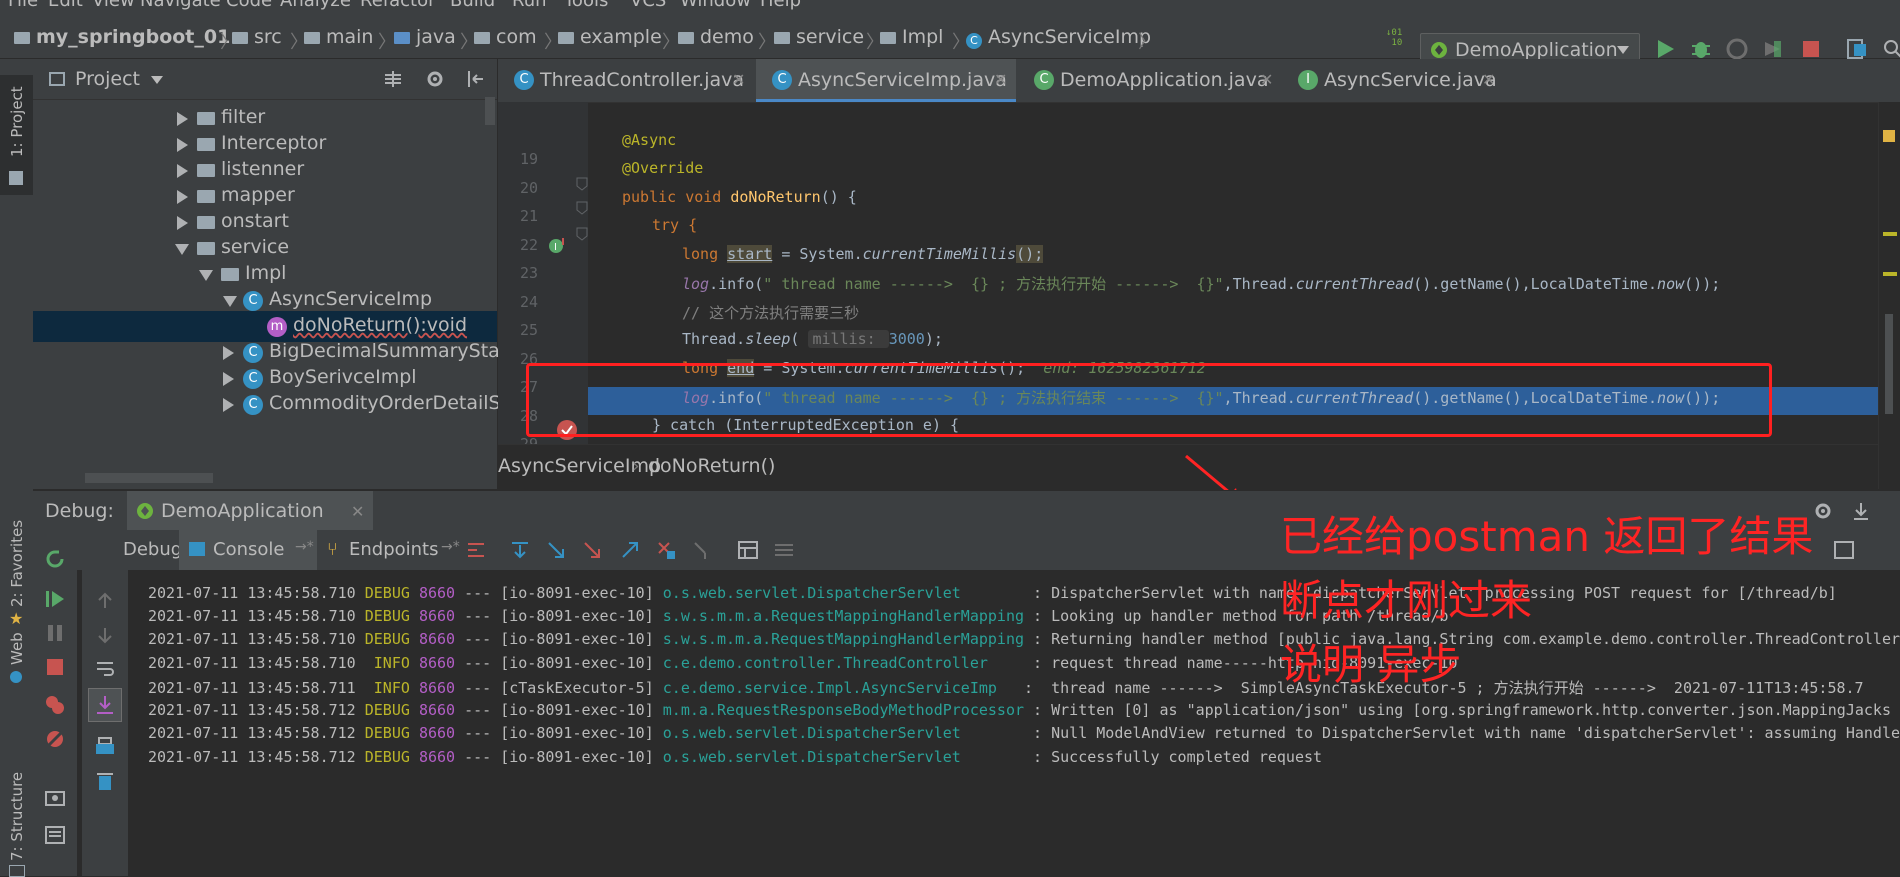 The height and width of the screenshot is (877, 1900). What do you see at coordinates (557, 245) in the screenshot?
I see `implements-icon: I` at bounding box center [557, 245].